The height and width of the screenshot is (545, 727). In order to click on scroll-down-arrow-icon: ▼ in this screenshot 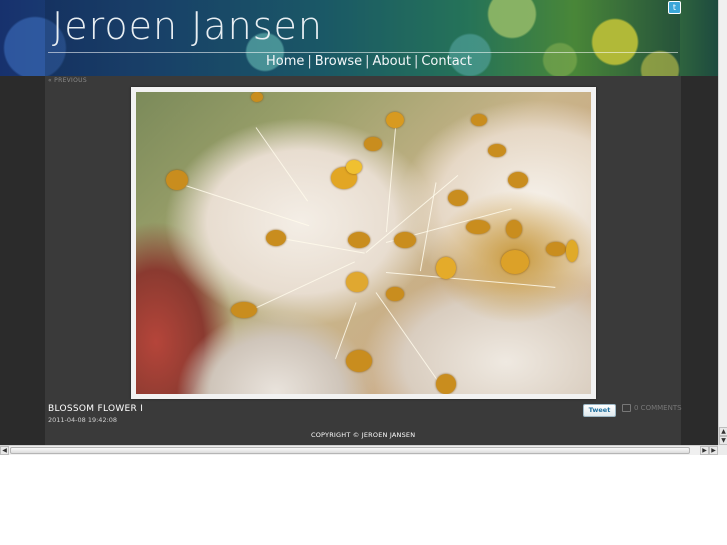, I will do `click(723, 440)`.